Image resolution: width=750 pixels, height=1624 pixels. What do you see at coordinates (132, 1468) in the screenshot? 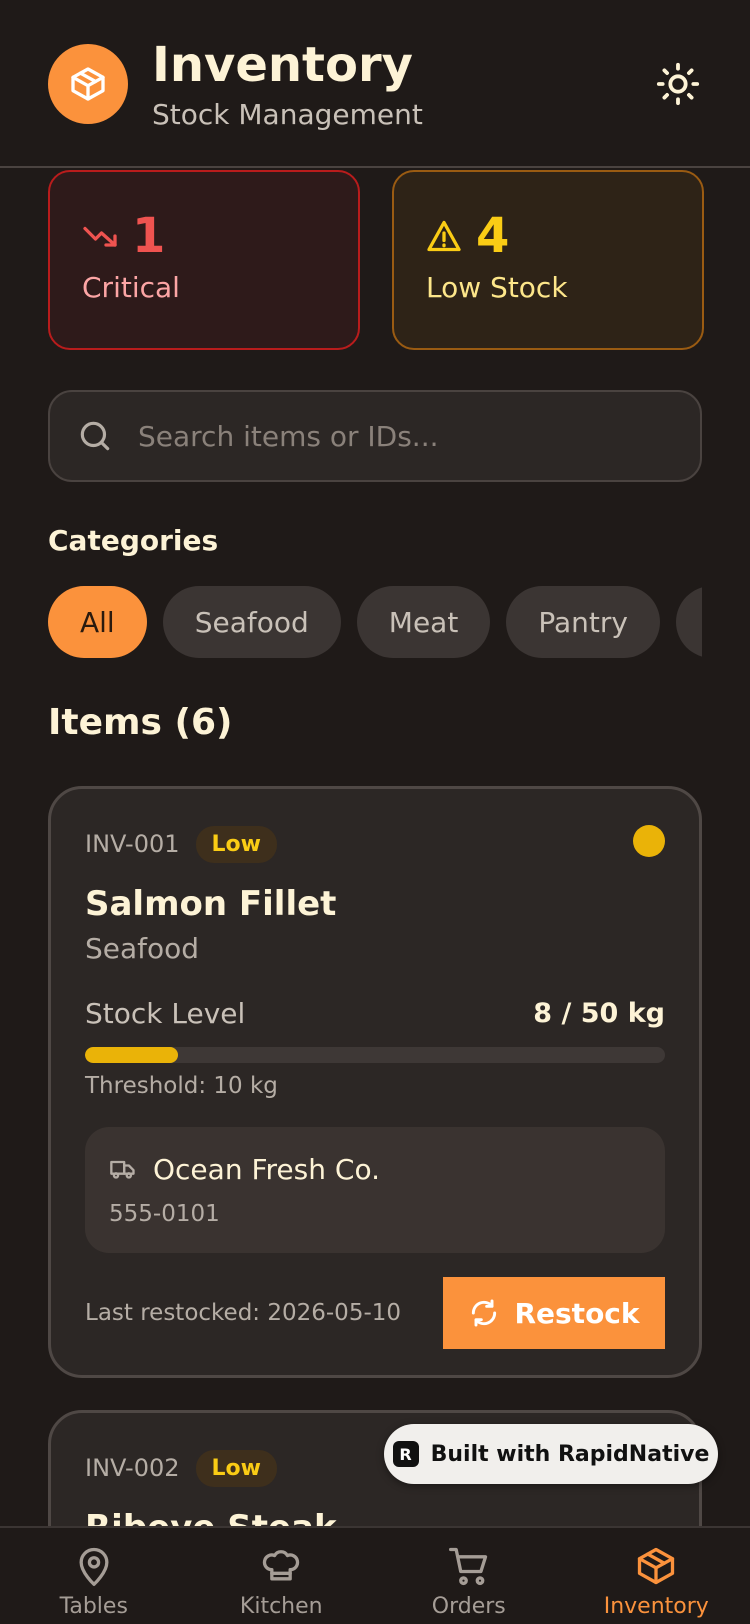
I see `item-id: INV-002` at bounding box center [132, 1468].